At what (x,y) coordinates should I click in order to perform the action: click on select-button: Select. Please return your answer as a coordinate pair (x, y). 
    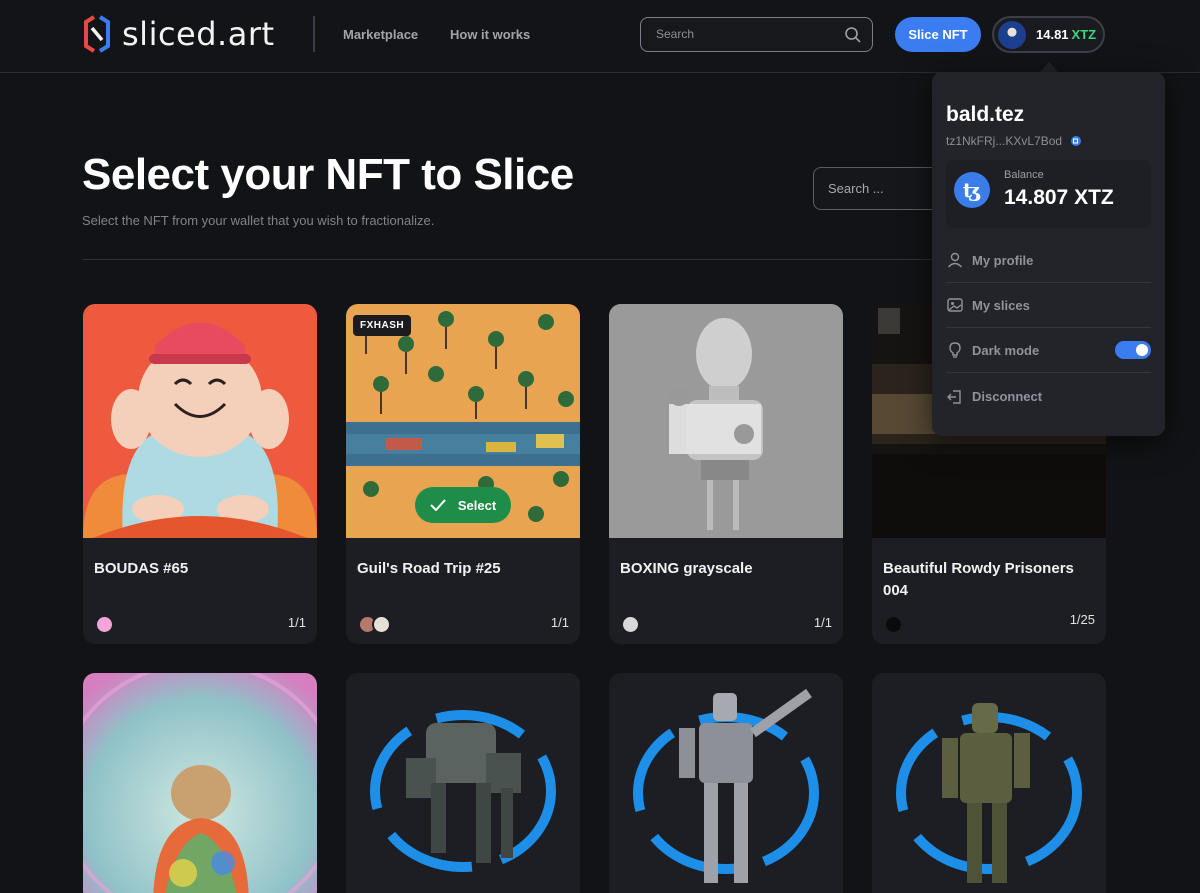
    Looking at the image, I should click on (463, 505).